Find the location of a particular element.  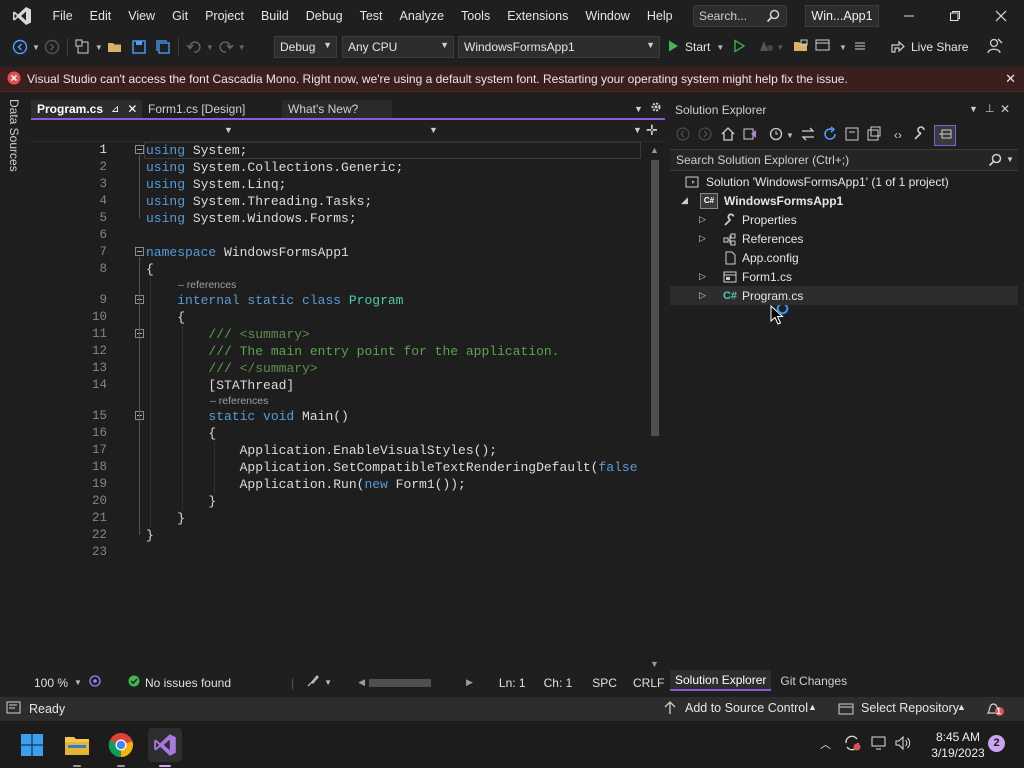

select-repository-button: Select Repository is located at coordinates (910, 708).